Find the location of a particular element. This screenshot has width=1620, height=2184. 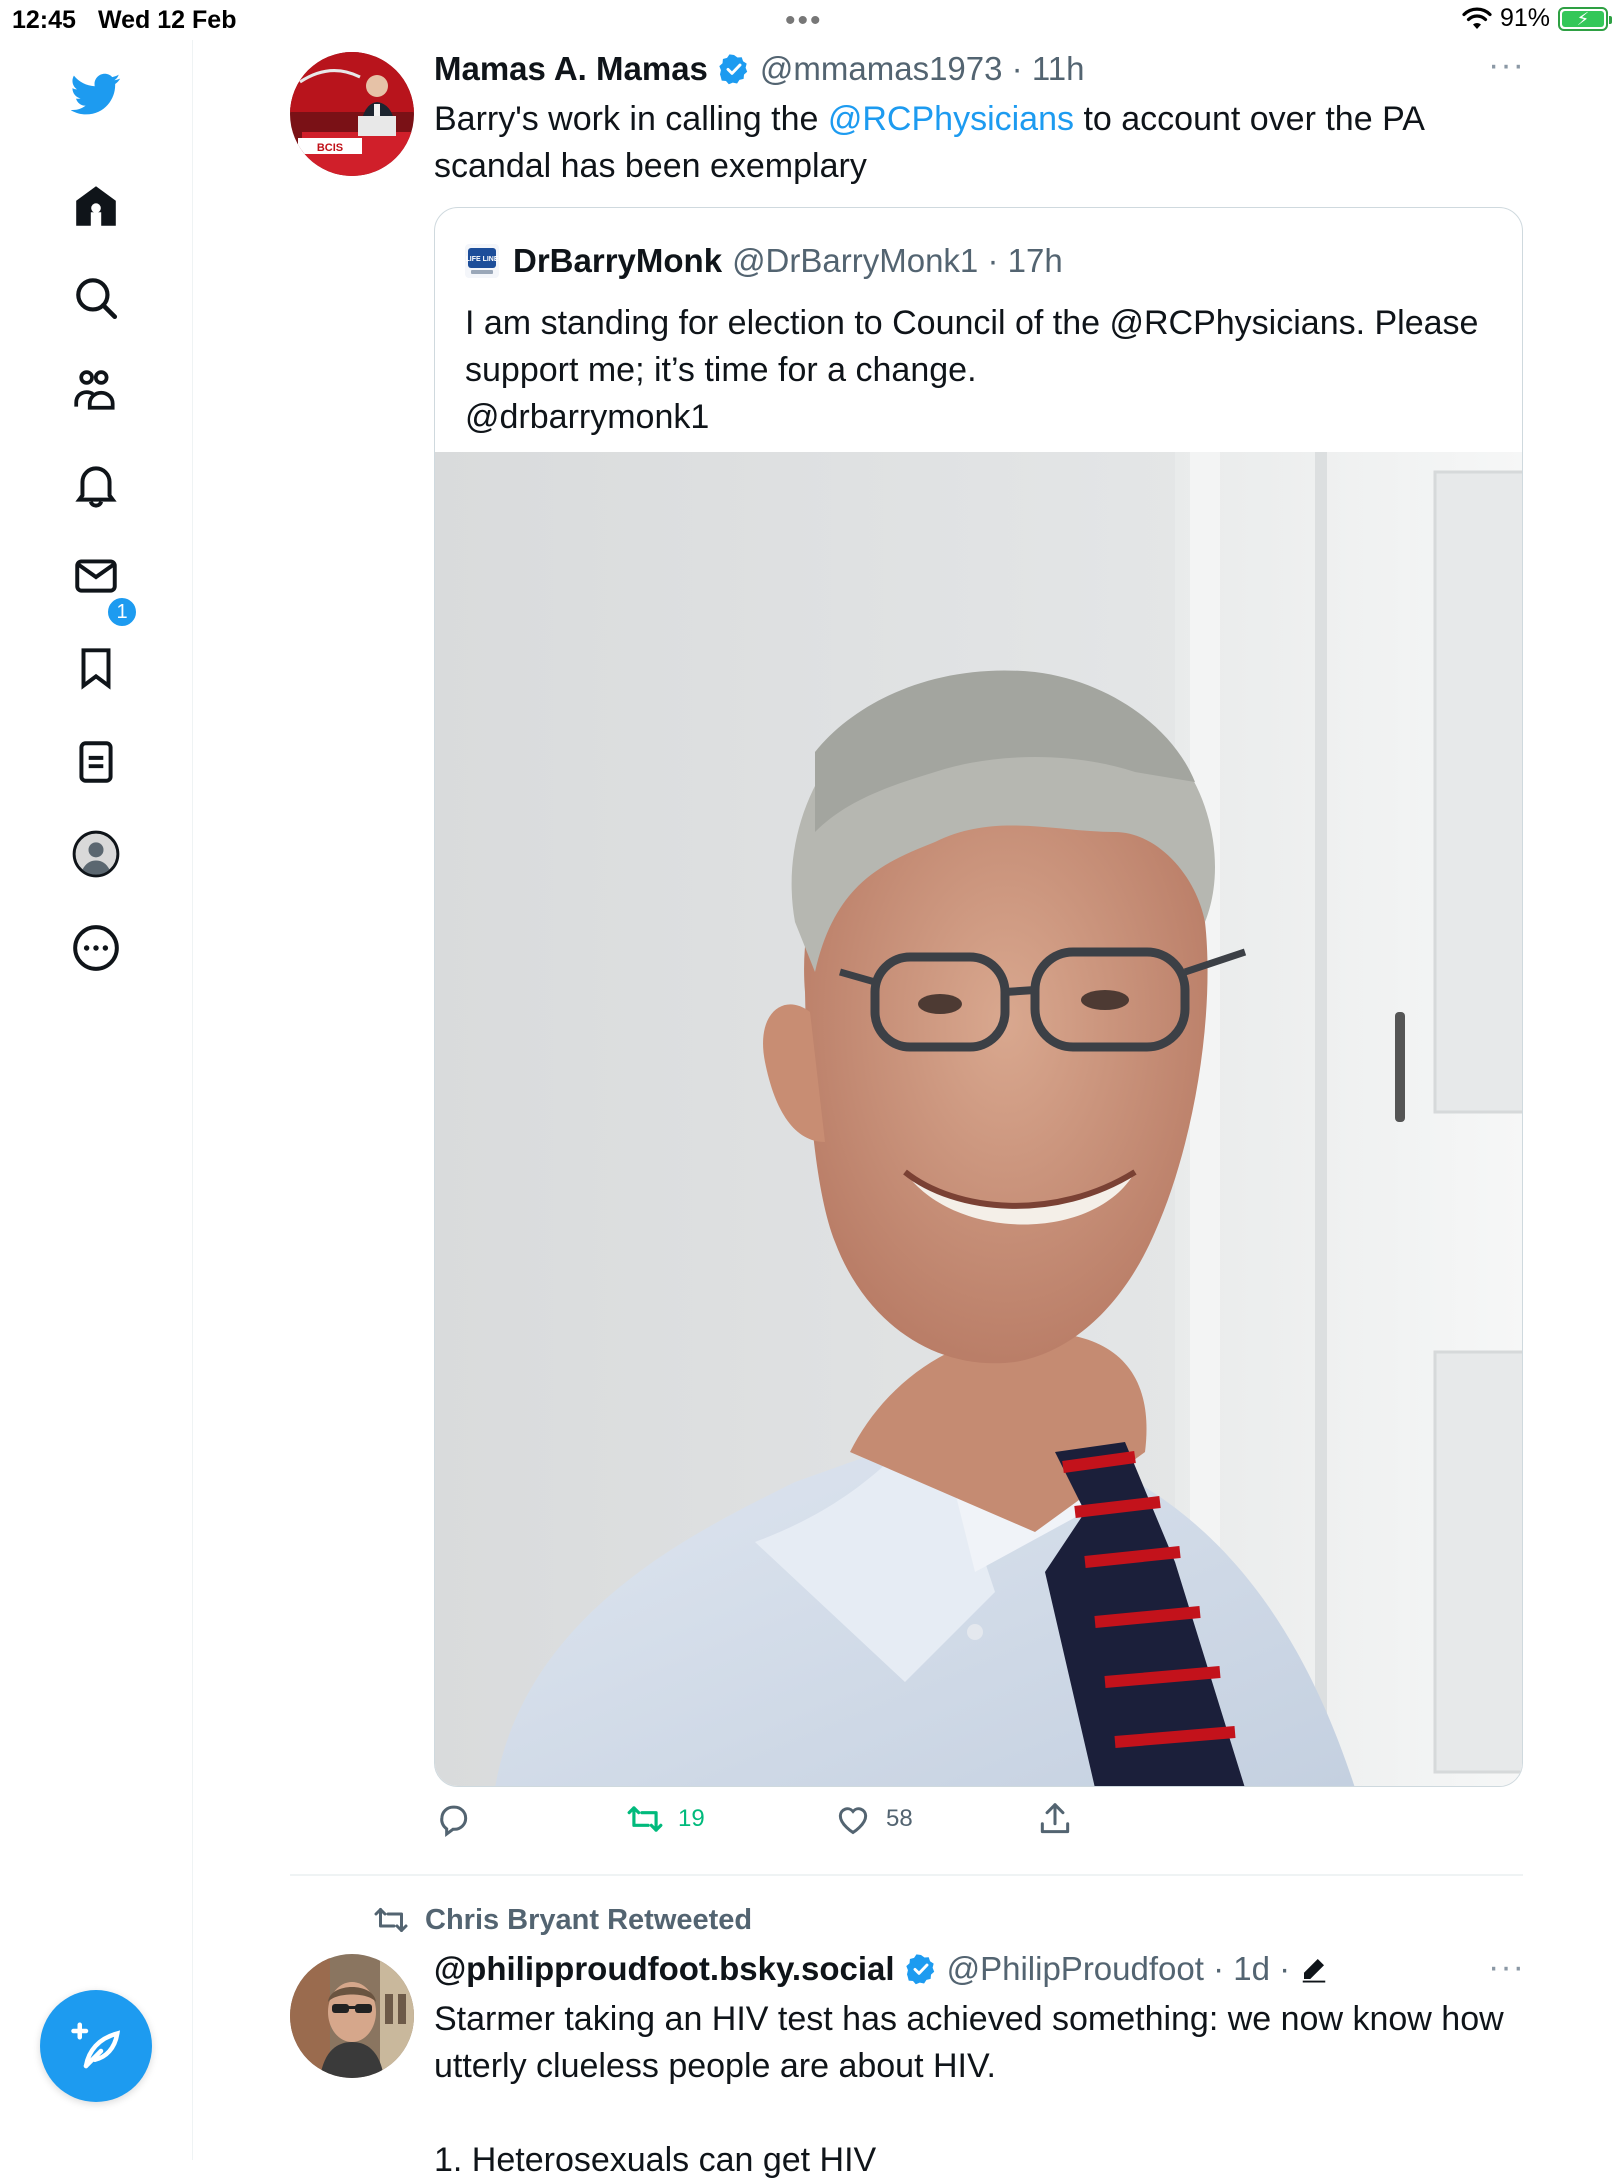

tweet-header: Mamas A. Mamas @mmamas1973 · 11h is located at coordinates (759, 69).